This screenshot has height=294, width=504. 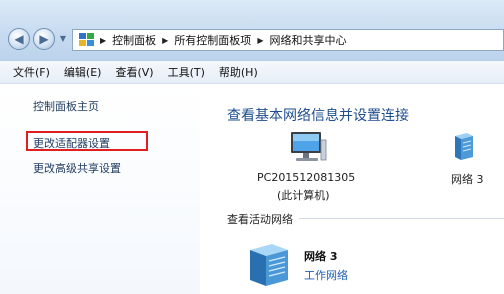 I want to click on breadcrumb-all-items: 所有控制面板项, so click(x=212, y=40).